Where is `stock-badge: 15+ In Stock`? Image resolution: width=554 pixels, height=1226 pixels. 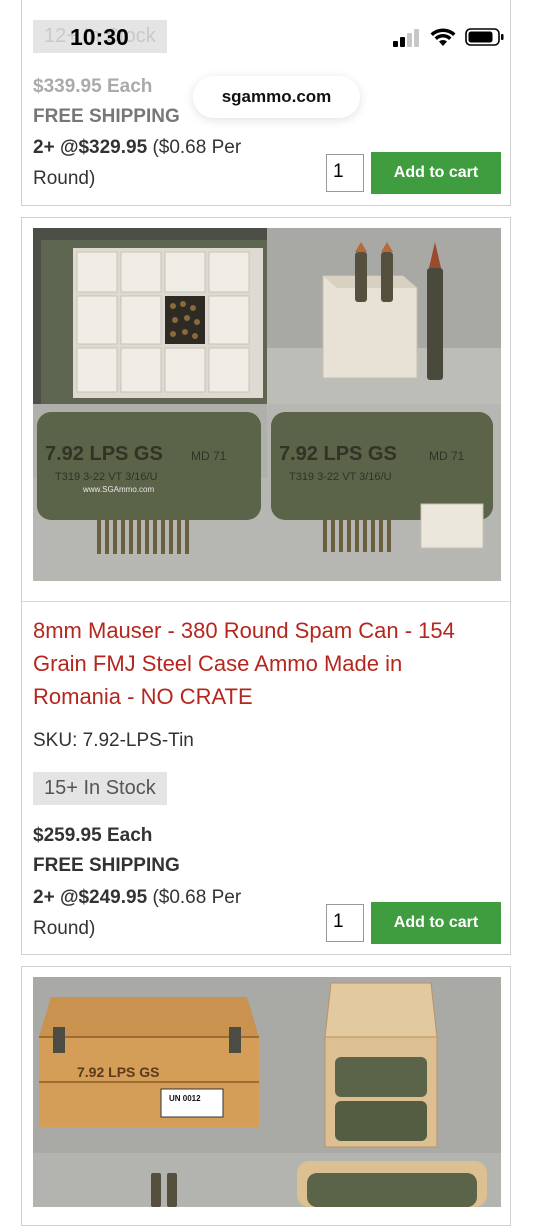
stock-badge: 15+ In Stock is located at coordinates (100, 788).